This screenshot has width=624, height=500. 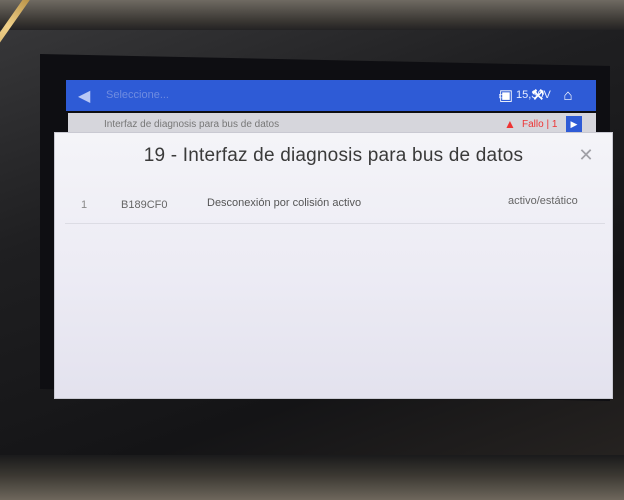 What do you see at coordinates (543, 201) in the screenshot?
I see `fault-status: activo/estático` at bounding box center [543, 201].